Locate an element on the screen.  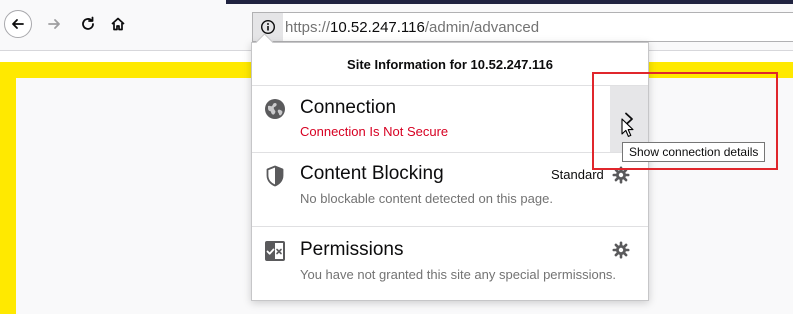
globe-icon is located at coordinates (275, 109).